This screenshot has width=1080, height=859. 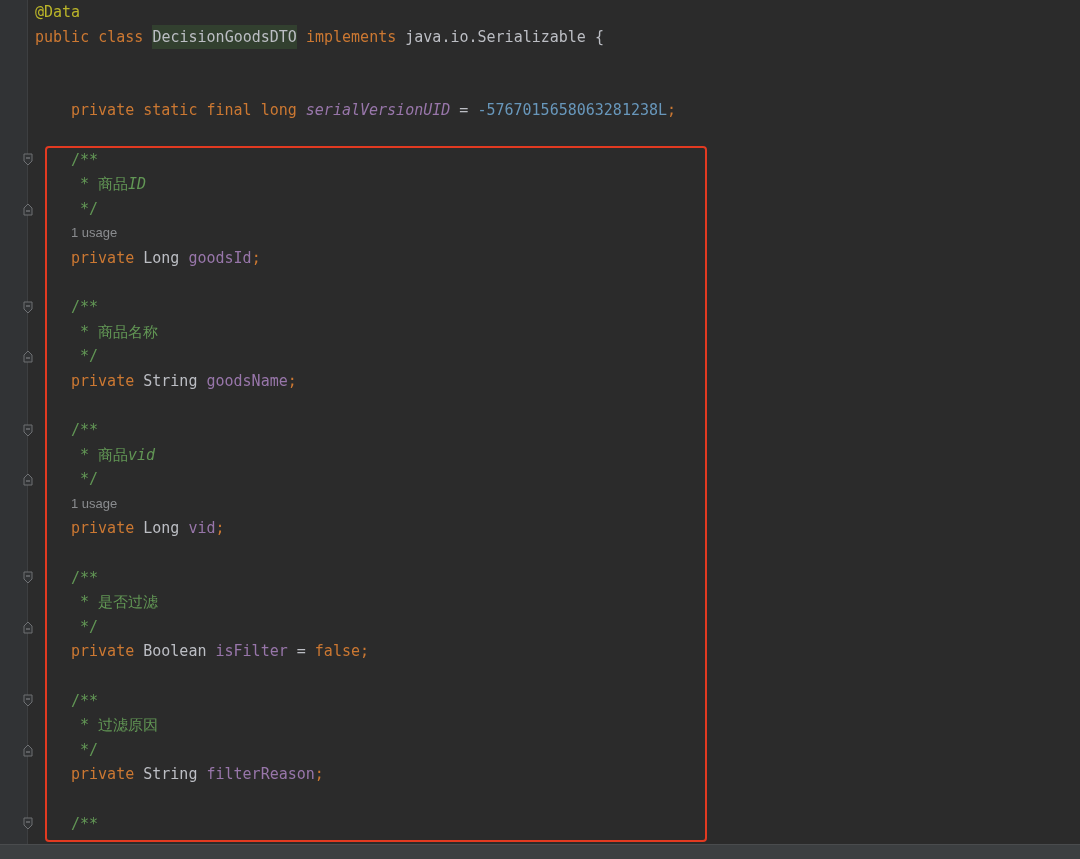 What do you see at coordinates (184, 111) in the screenshot?
I see `keyword-text: private static final long` at bounding box center [184, 111].